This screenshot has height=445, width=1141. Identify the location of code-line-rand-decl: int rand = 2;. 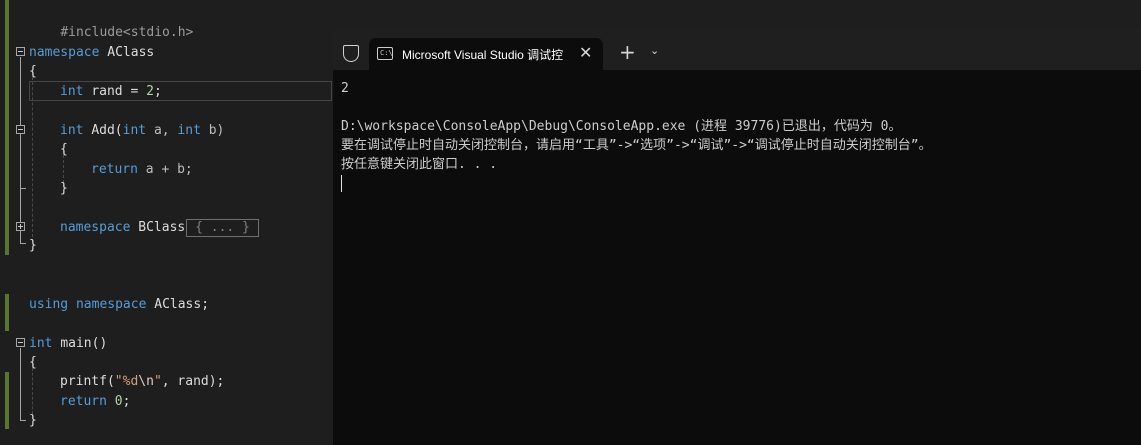
(111, 91).